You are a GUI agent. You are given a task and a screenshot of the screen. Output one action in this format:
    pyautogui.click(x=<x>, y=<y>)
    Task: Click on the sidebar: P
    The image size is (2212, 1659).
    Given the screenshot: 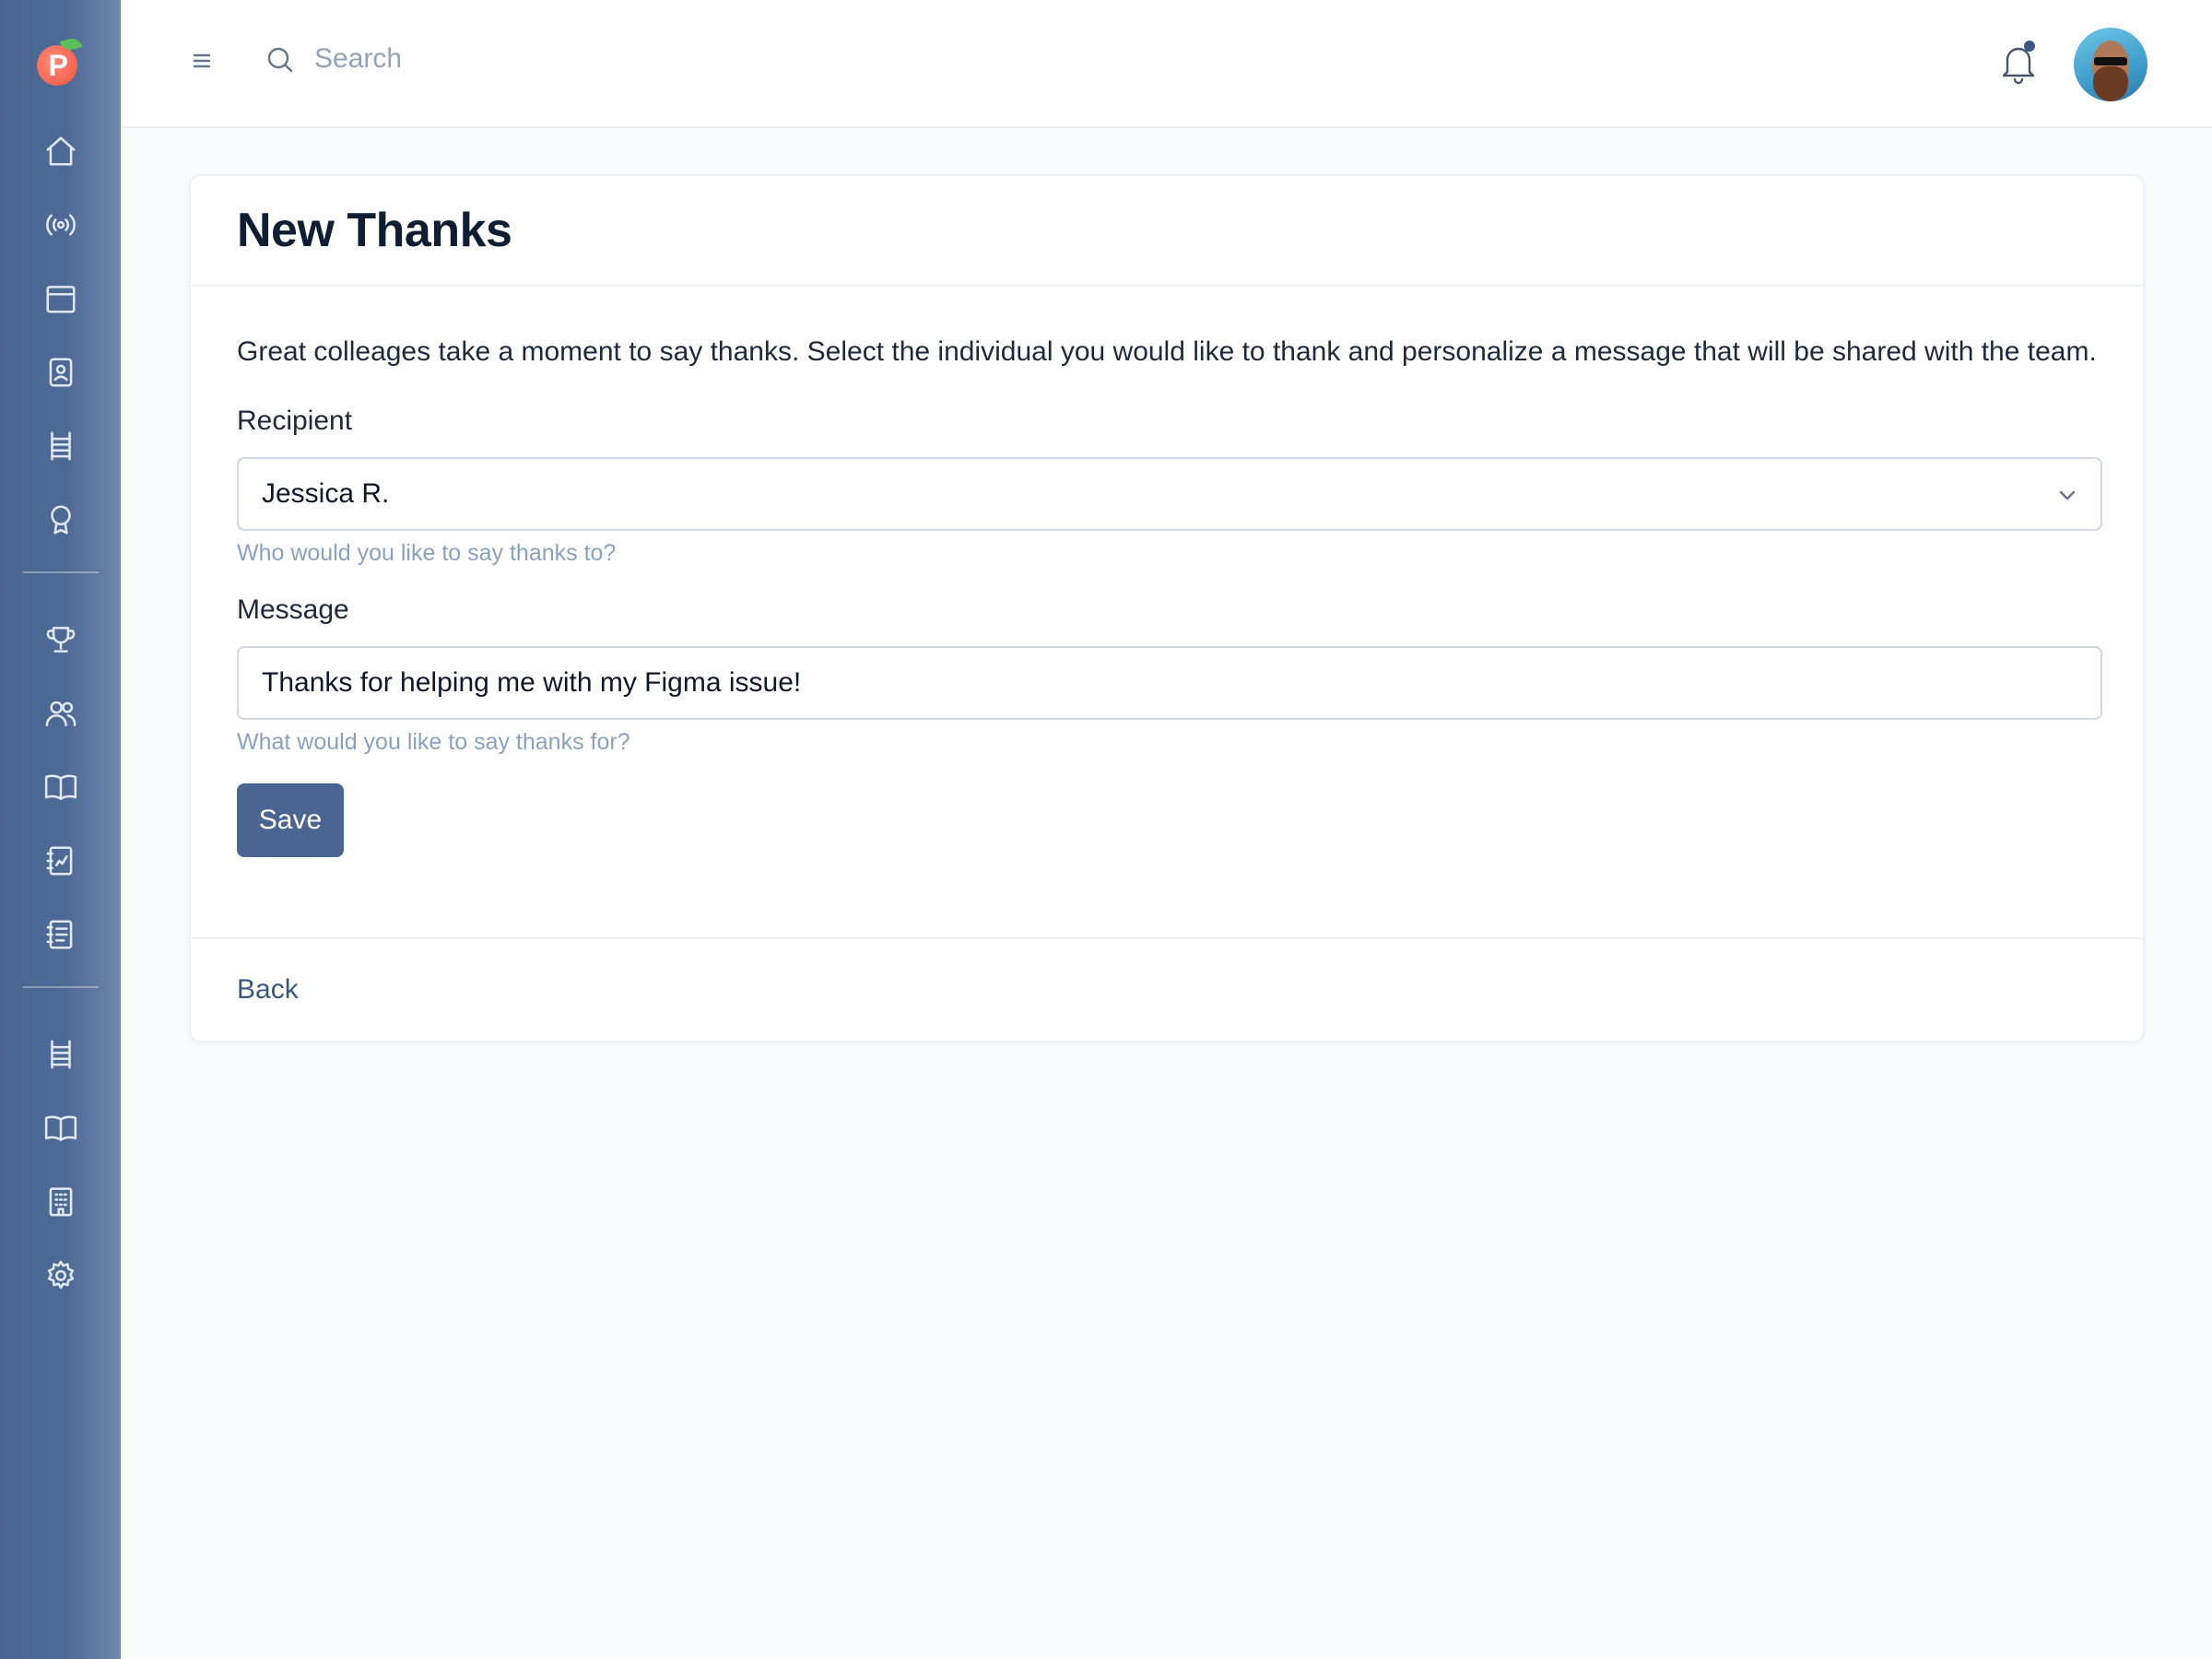 What is the action you would take?
    pyautogui.click(x=60, y=829)
    